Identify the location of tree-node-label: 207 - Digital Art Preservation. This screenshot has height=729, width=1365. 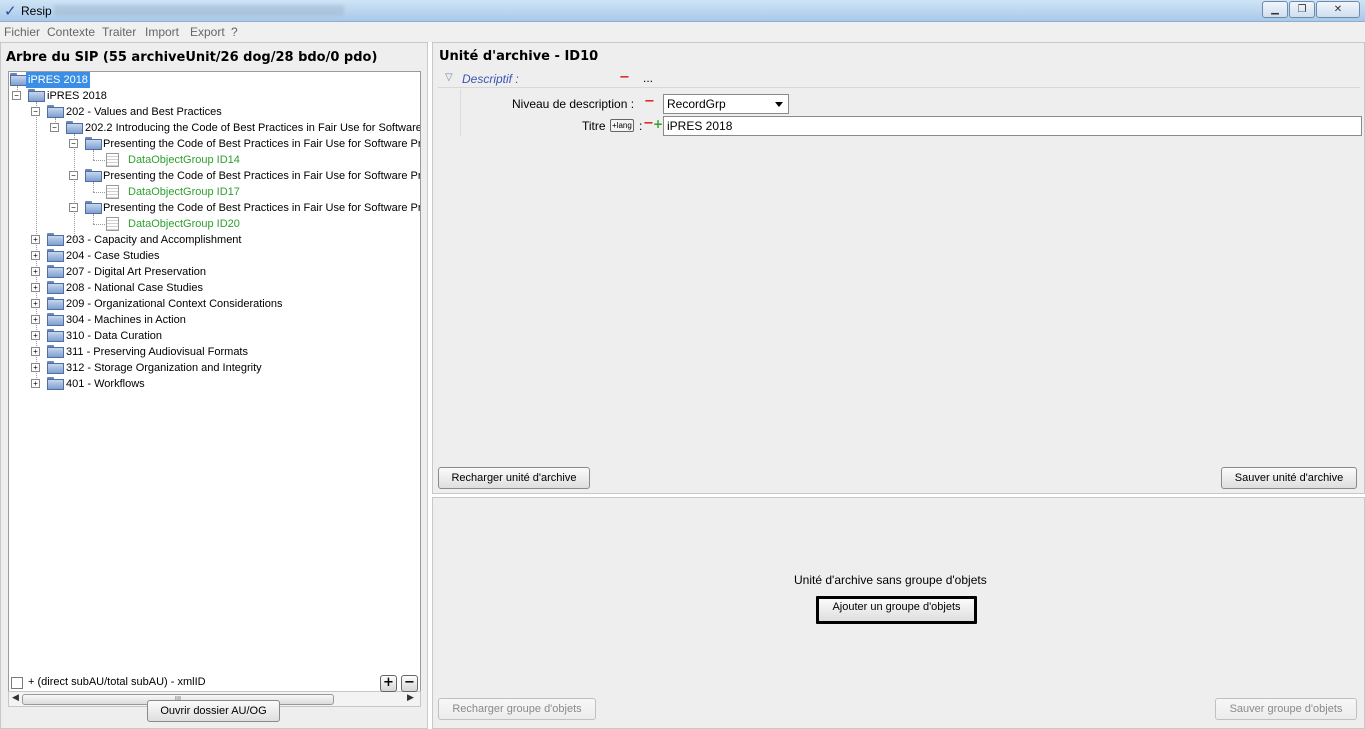
(136, 272).